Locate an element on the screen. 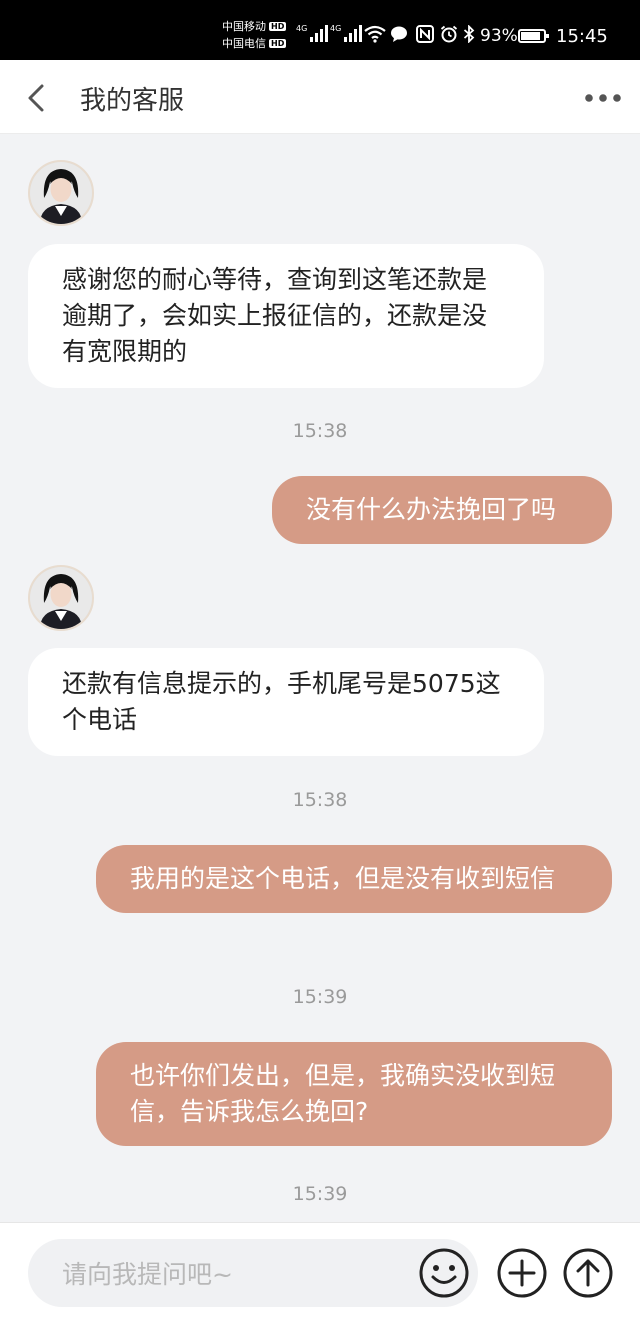  nfc-icon is located at coordinates (425, 34).